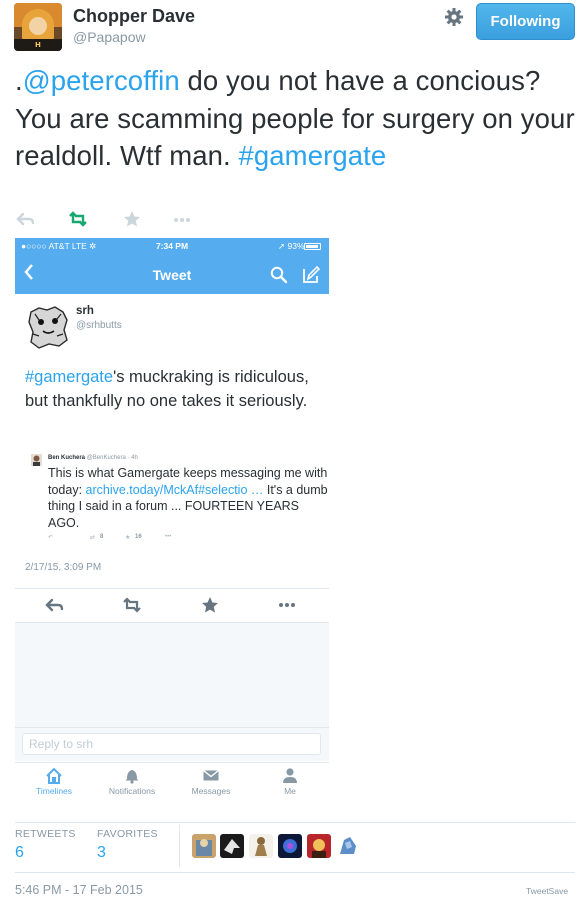  I want to click on compose-icon, so click(311, 275).